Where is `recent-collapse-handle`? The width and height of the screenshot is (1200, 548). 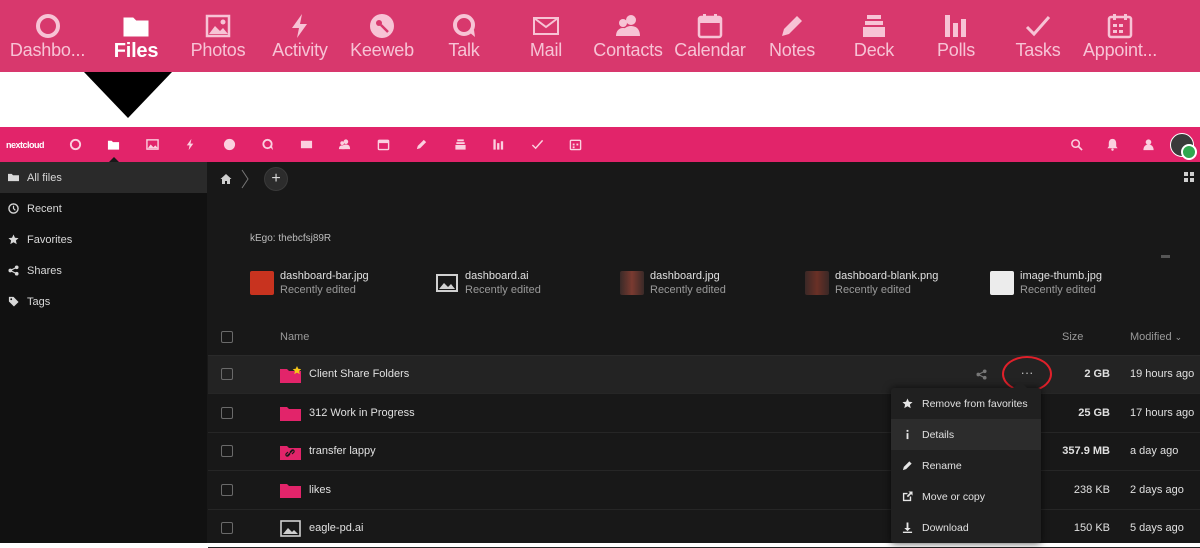
recent-collapse-handle is located at coordinates (1165, 256).